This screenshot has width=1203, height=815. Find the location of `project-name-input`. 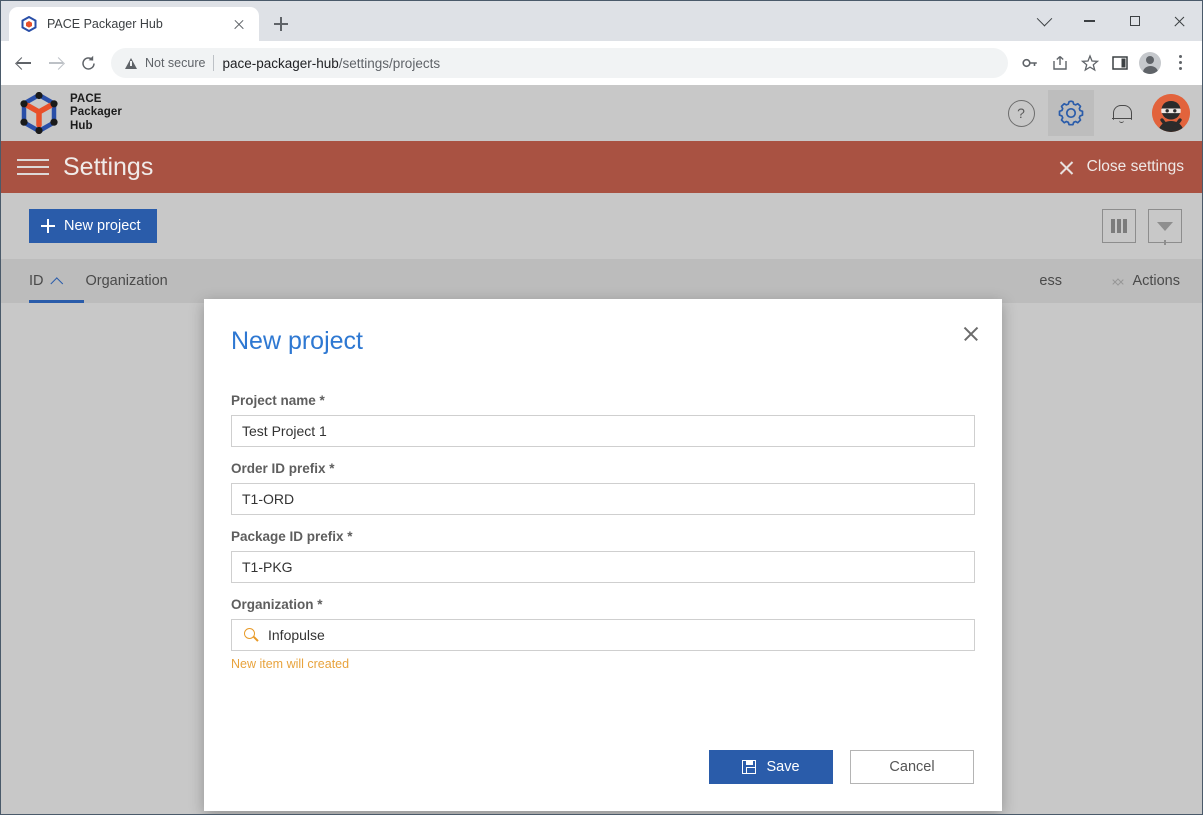

project-name-input is located at coordinates (603, 431).